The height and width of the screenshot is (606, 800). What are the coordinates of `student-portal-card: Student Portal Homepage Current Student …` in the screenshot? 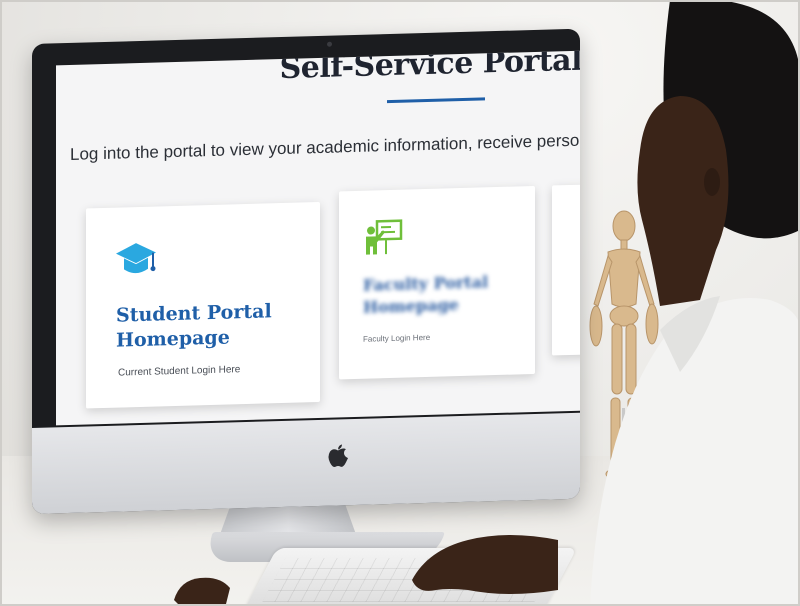 It's located at (203, 305).